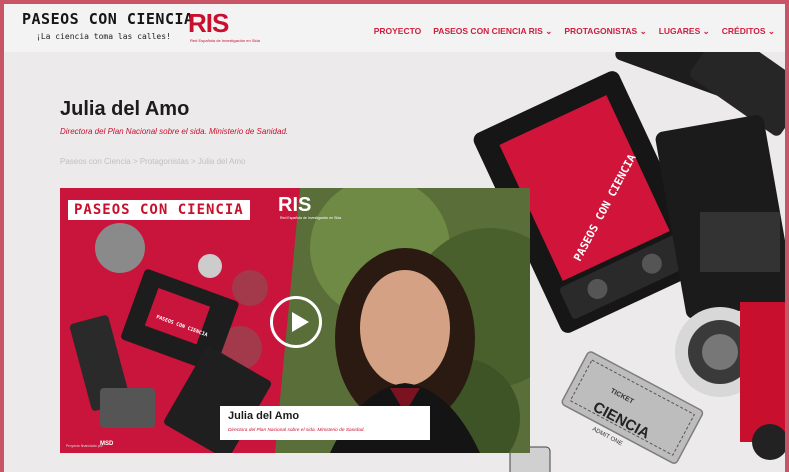  What do you see at coordinates (221, 161) in the screenshot?
I see `breadcrumb-item-current: Julia del Amo` at bounding box center [221, 161].